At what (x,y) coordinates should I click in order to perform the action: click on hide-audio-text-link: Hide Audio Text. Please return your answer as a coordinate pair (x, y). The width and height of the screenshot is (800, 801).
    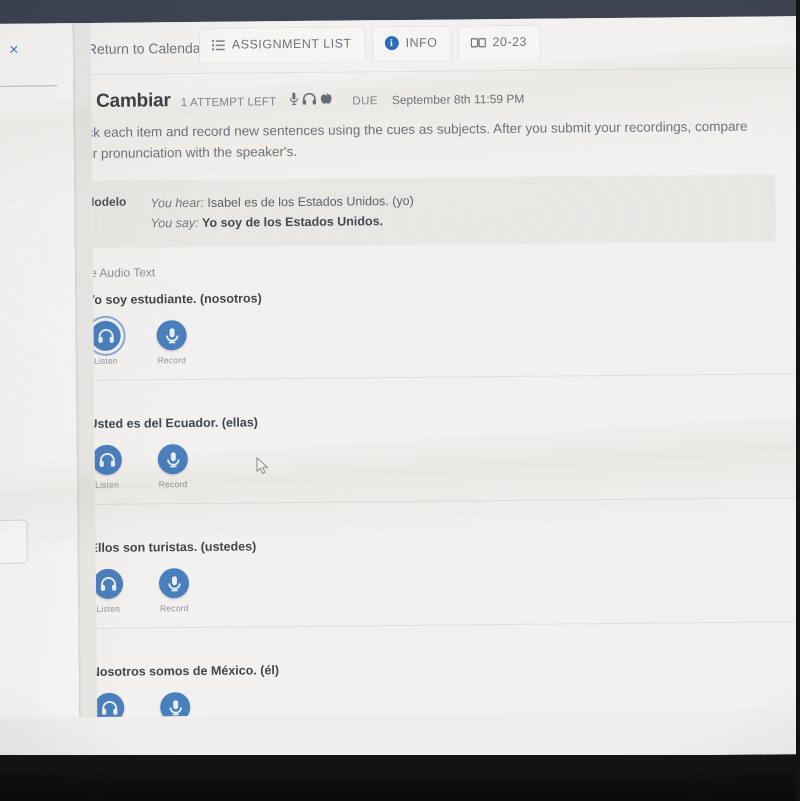
    Looking at the image, I should click on (123, 272).